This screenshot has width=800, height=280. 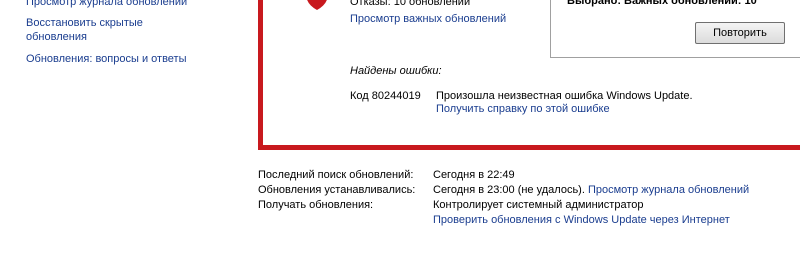 What do you see at coordinates (740, 33) in the screenshot?
I see `retry-button: Повторить` at bounding box center [740, 33].